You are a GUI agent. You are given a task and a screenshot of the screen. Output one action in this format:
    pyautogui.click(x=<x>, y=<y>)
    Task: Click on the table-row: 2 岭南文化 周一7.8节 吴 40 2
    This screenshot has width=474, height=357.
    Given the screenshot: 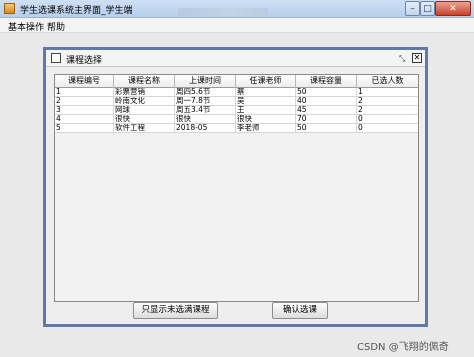 What is the action you would take?
    pyautogui.click(x=236, y=101)
    